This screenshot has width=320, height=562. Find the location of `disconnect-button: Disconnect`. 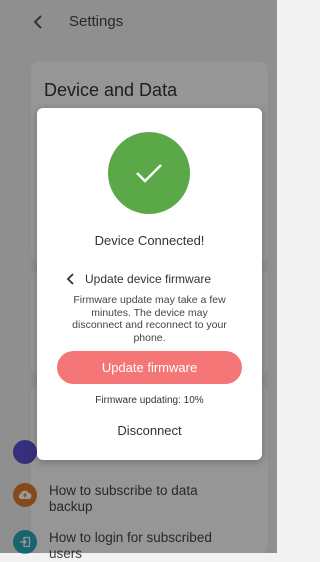

disconnect-button: Disconnect is located at coordinates (149, 430).